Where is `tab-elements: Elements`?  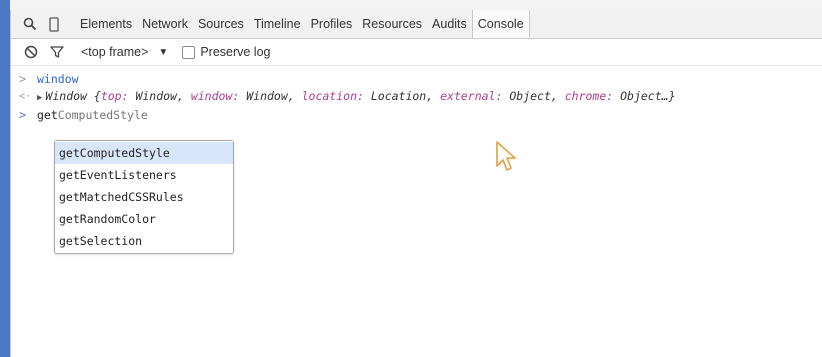 tab-elements: Elements is located at coordinates (106, 24).